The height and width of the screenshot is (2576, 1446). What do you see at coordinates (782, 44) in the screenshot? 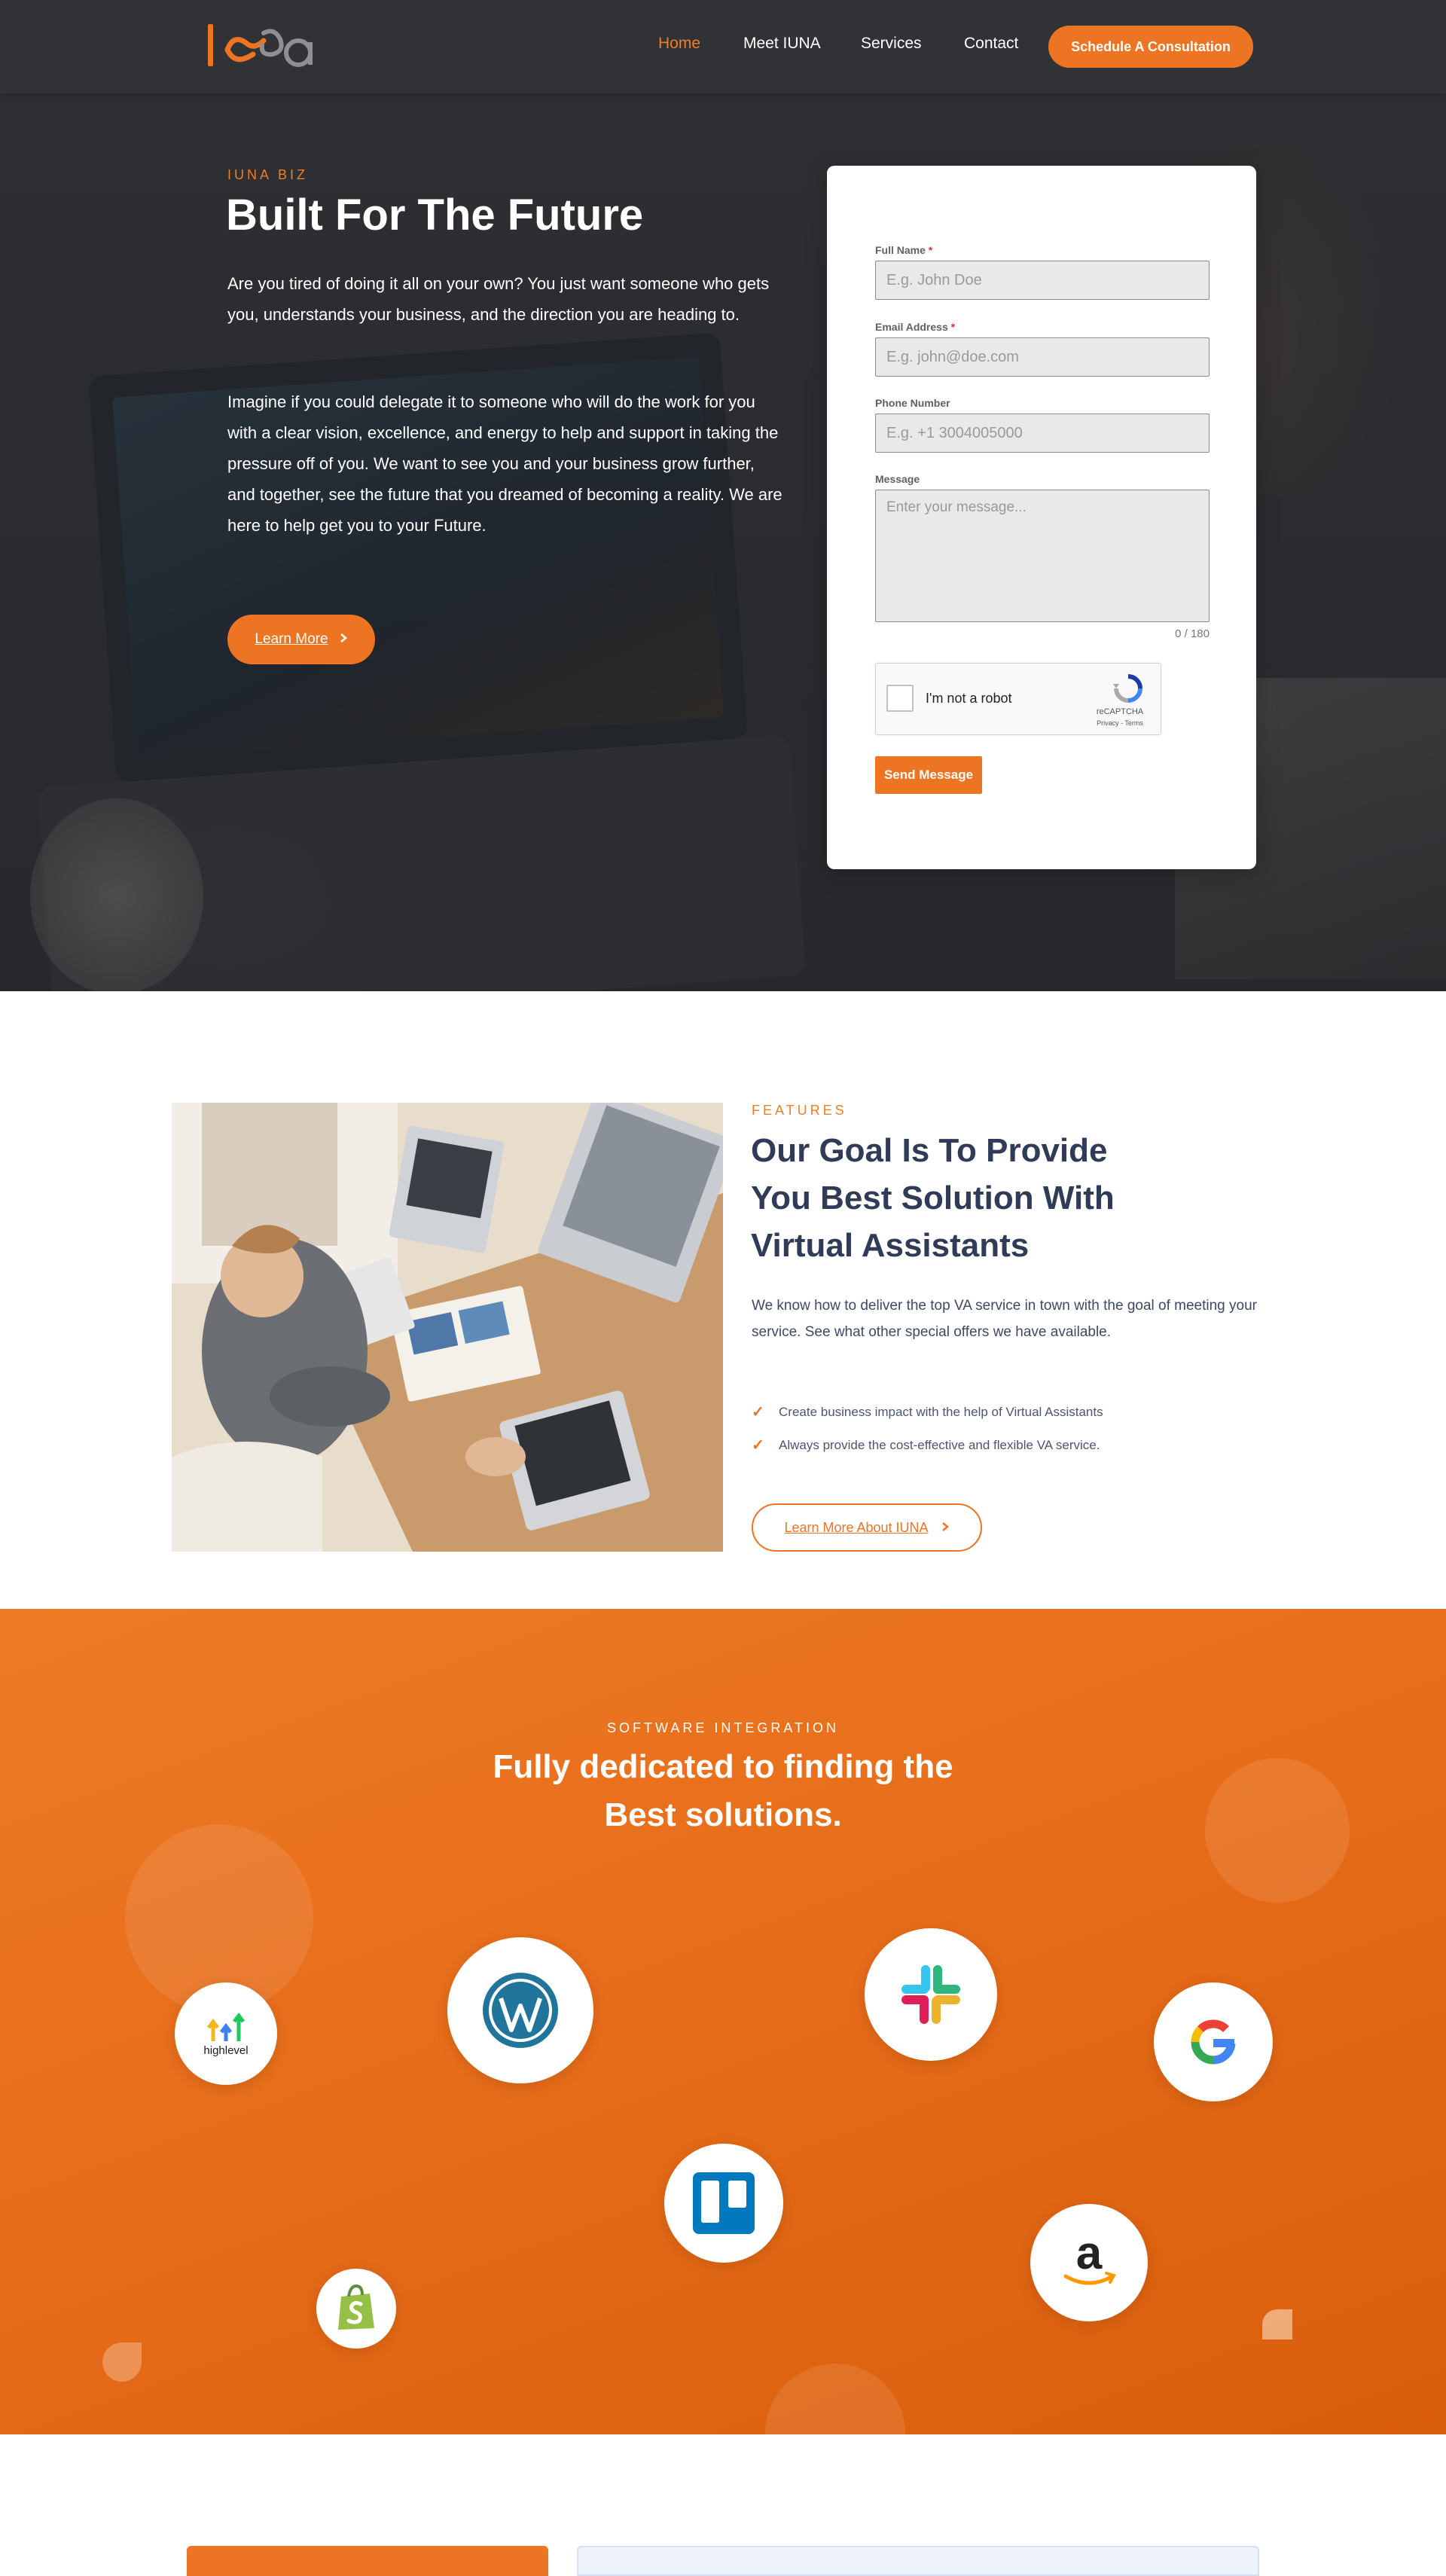
I see `nav-meet-iuna: Meet IUNA` at bounding box center [782, 44].